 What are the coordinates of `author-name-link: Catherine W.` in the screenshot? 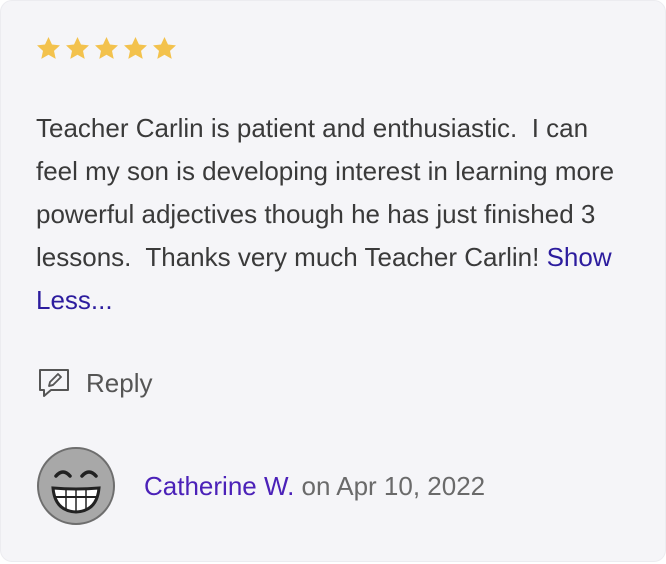 It's located at (219, 486).